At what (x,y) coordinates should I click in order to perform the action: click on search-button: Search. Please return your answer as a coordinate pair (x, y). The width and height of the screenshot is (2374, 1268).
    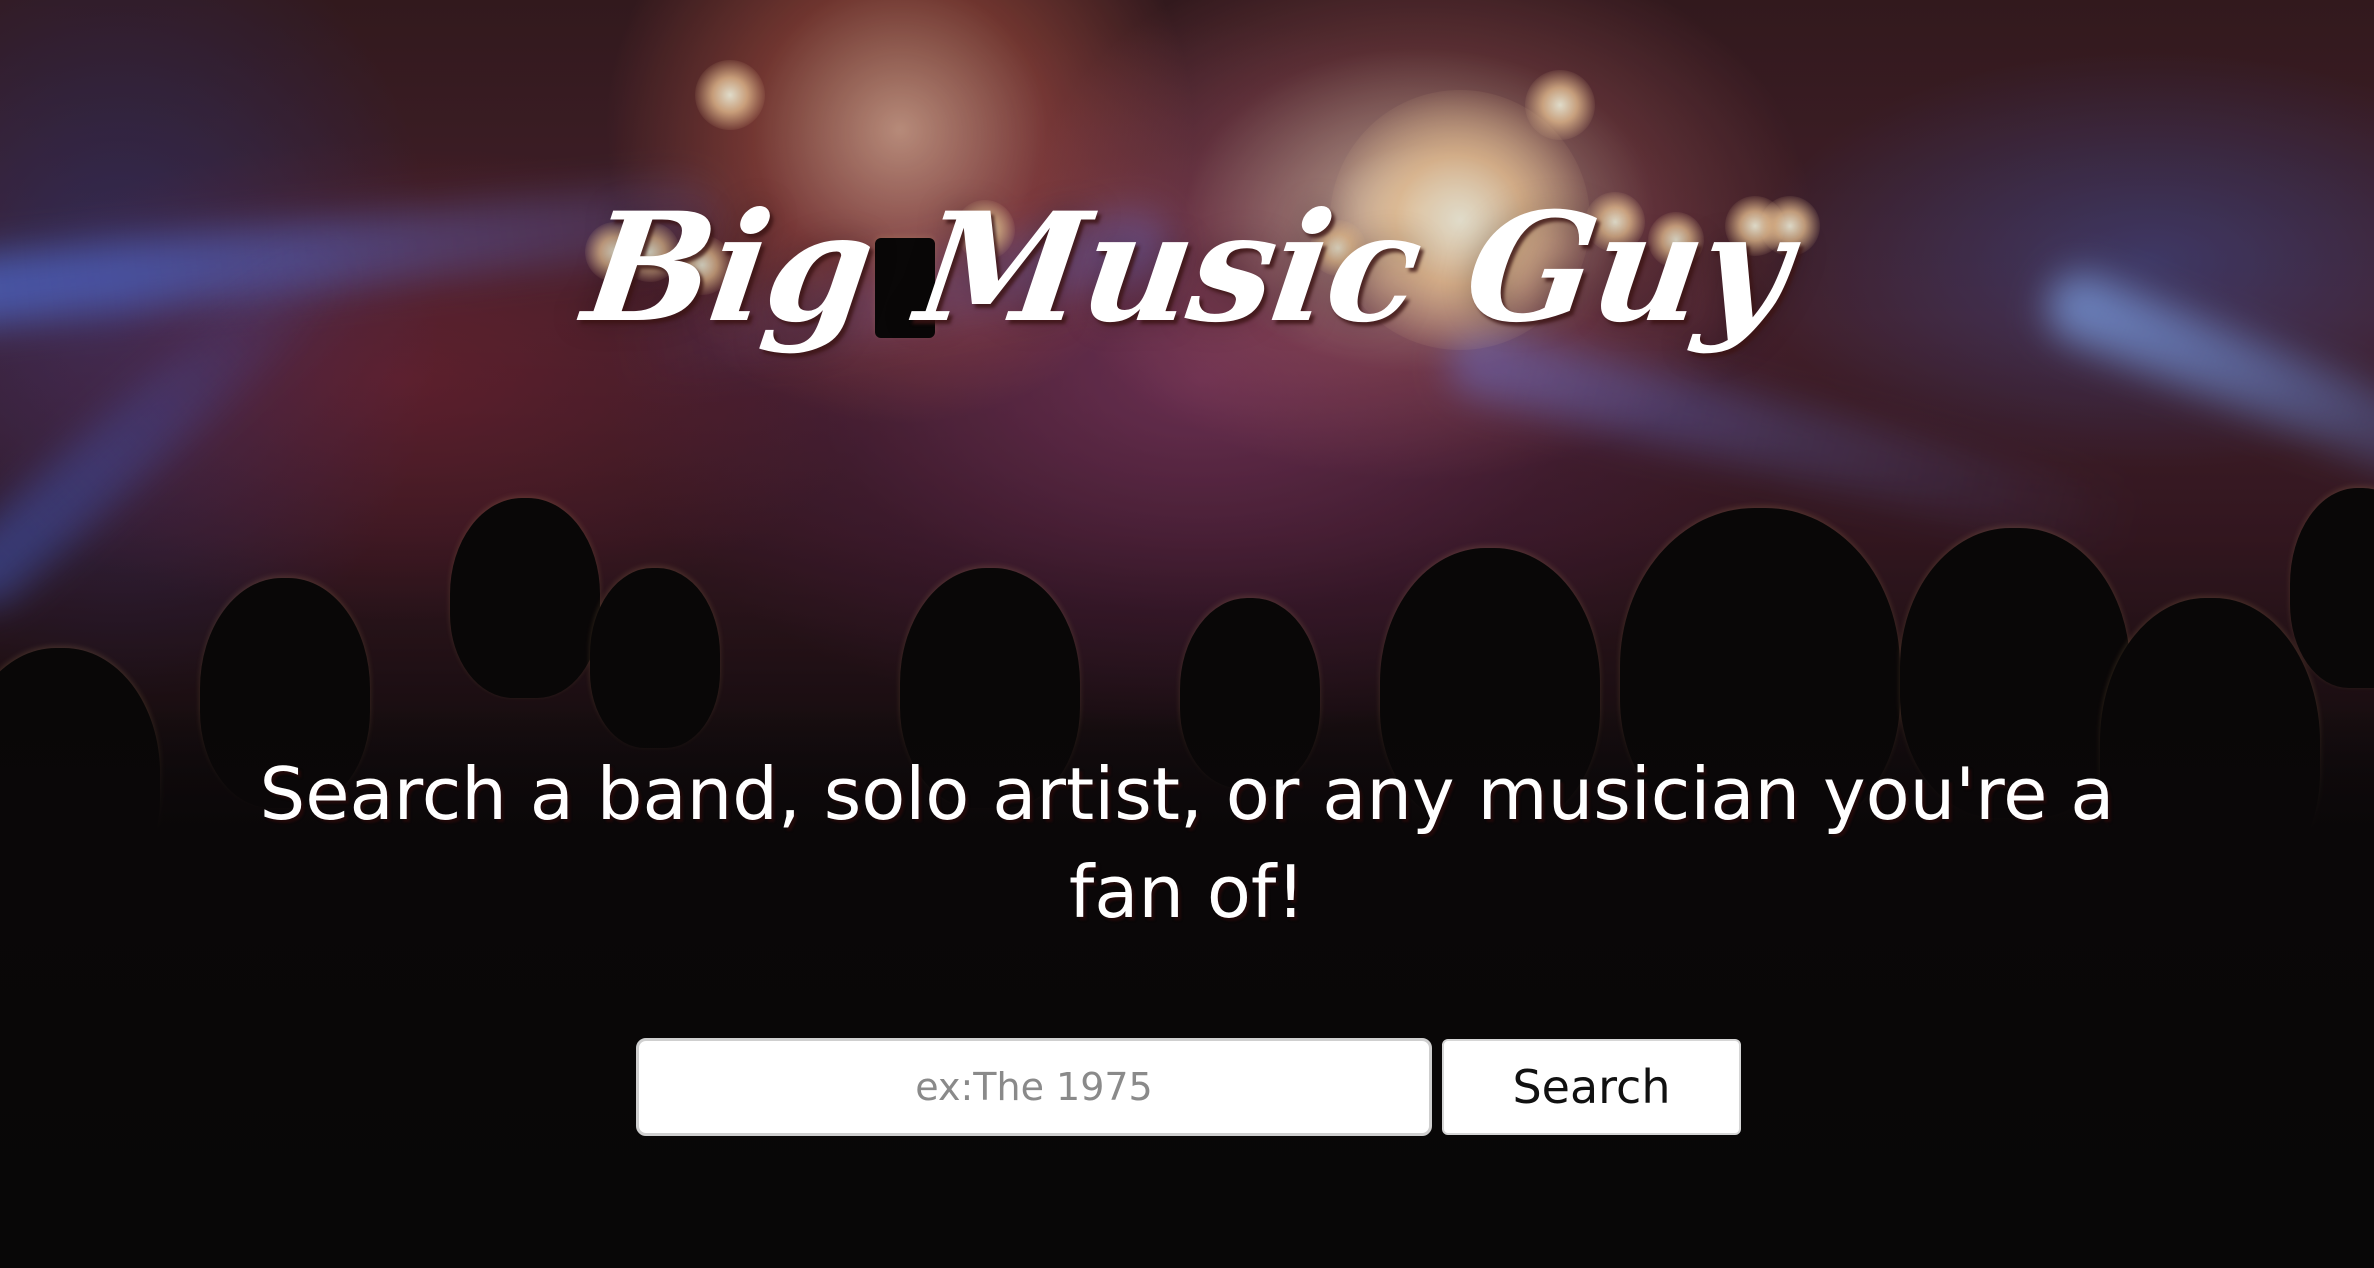
    Looking at the image, I should click on (1591, 1087).